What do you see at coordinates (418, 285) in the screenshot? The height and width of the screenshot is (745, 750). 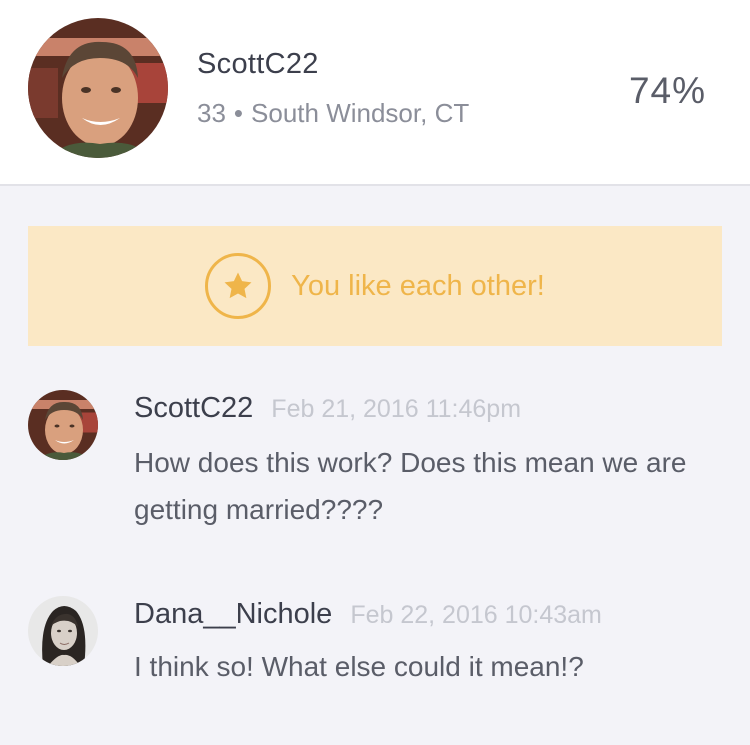 I see `banner-text: You like each other!` at bounding box center [418, 285].